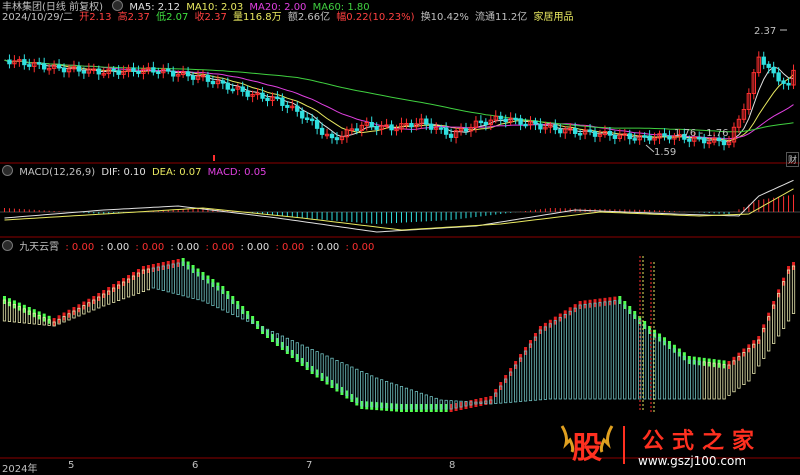 This screenshot has width=800, height=475. Describe the element at coordinates (650, 148) in the screenshot. I see `low-arrow` at that location.